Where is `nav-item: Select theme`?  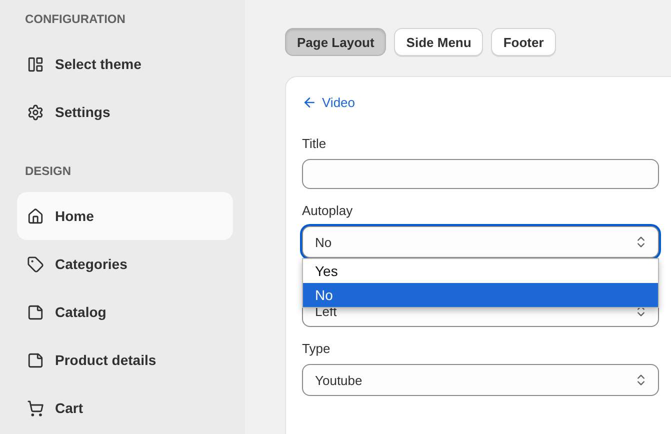
nav-item: Select theme is located at coordinates (125, 64).